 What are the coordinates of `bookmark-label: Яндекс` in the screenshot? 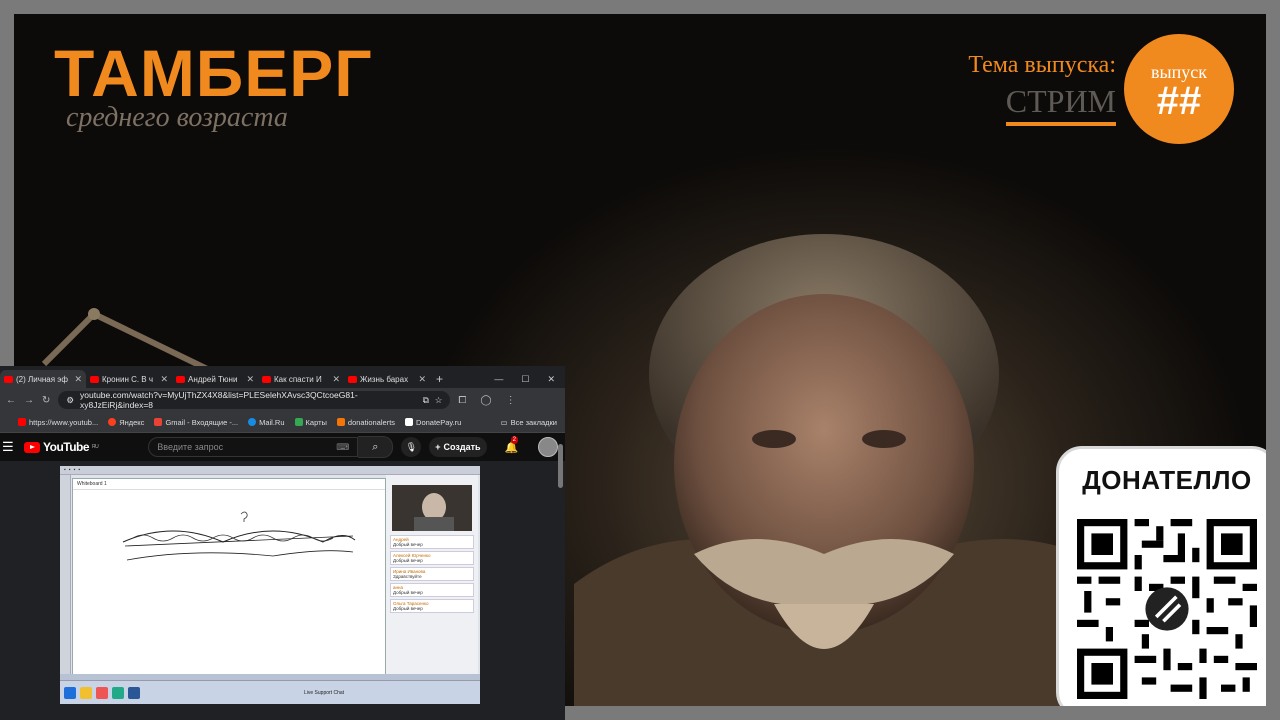 It's located at (132, 422).